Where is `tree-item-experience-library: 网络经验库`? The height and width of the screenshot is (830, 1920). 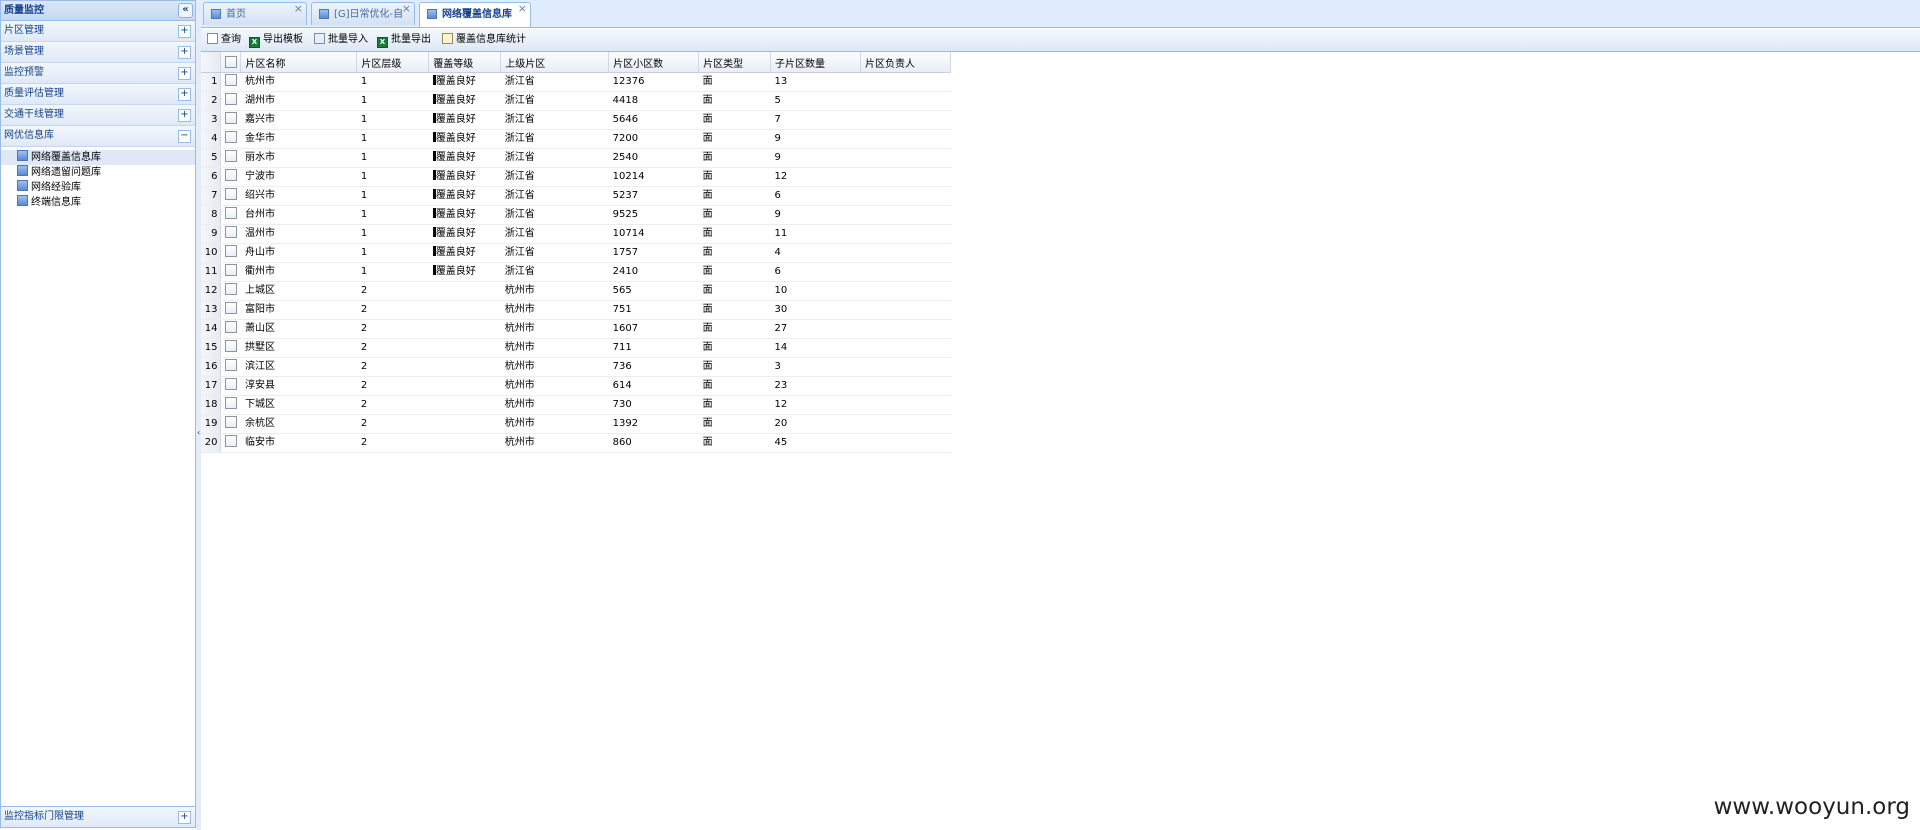
tree-item-experience-library: 网络经验库 is located at coordinates (98, 187).